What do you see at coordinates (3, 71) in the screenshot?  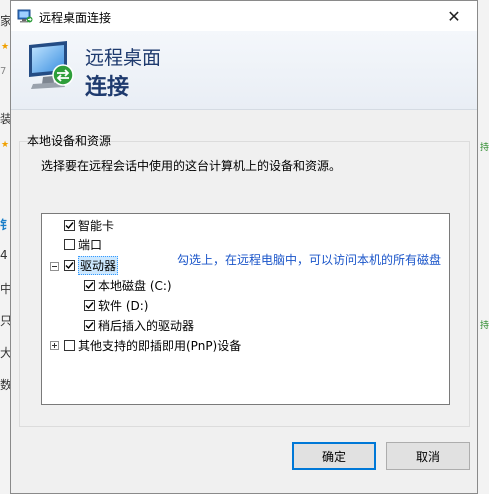 I see `background-text: 7` at bounding box center [3, 71].